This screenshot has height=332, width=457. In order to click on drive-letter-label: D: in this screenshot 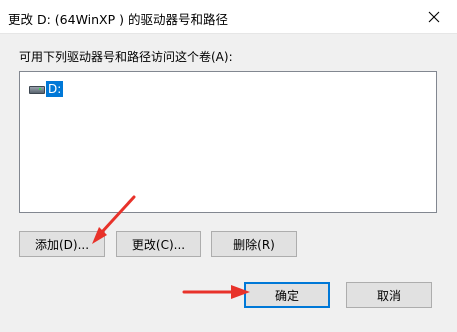, I will do `click(55, 89)`.